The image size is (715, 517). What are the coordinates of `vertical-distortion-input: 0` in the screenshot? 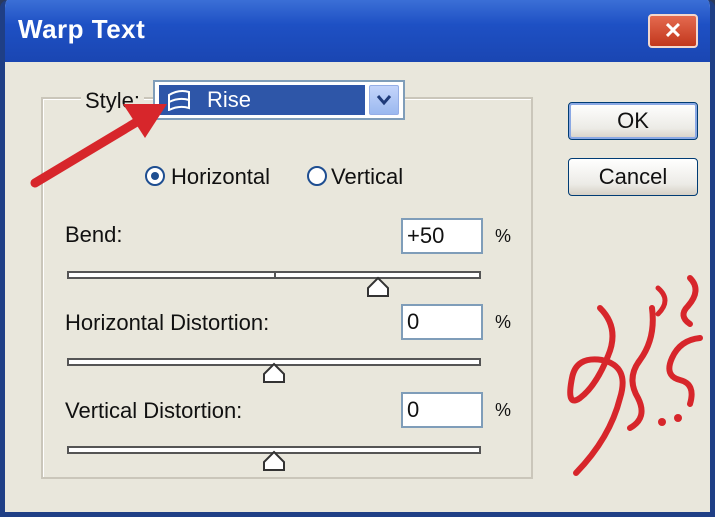 It's located at (442, 410).